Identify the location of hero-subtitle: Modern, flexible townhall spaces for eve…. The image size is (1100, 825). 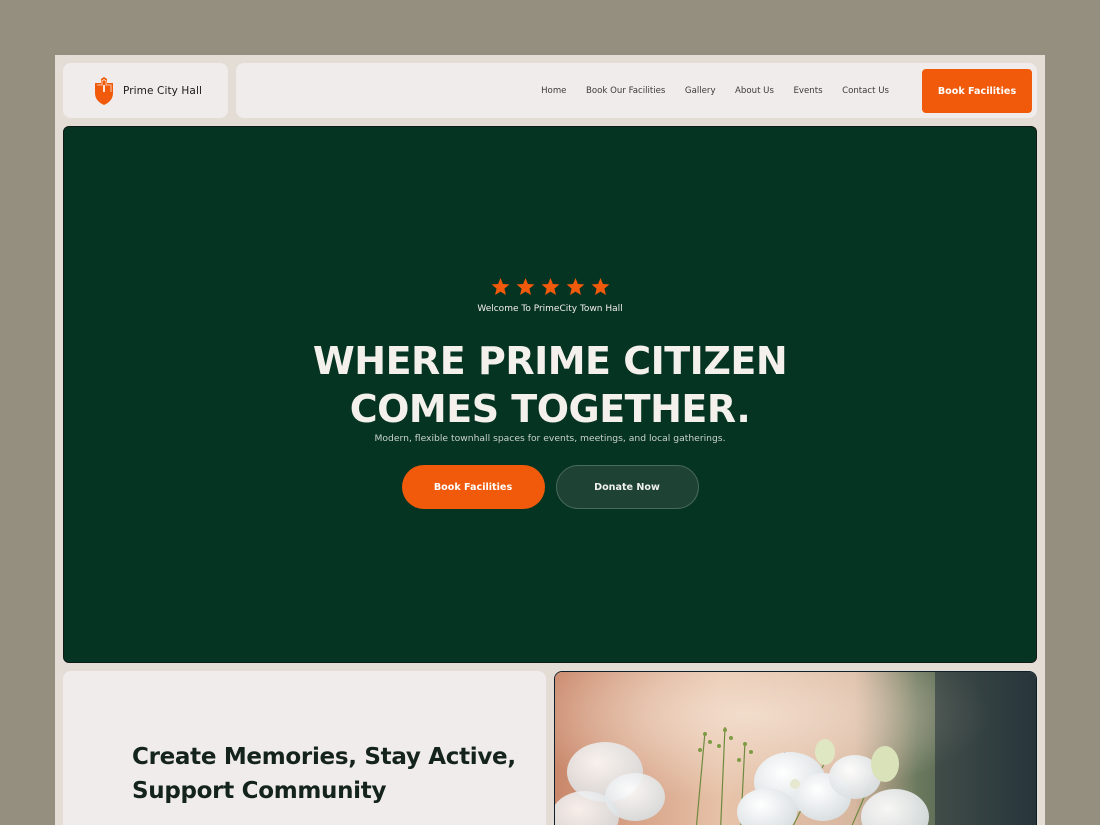
(550, 438).